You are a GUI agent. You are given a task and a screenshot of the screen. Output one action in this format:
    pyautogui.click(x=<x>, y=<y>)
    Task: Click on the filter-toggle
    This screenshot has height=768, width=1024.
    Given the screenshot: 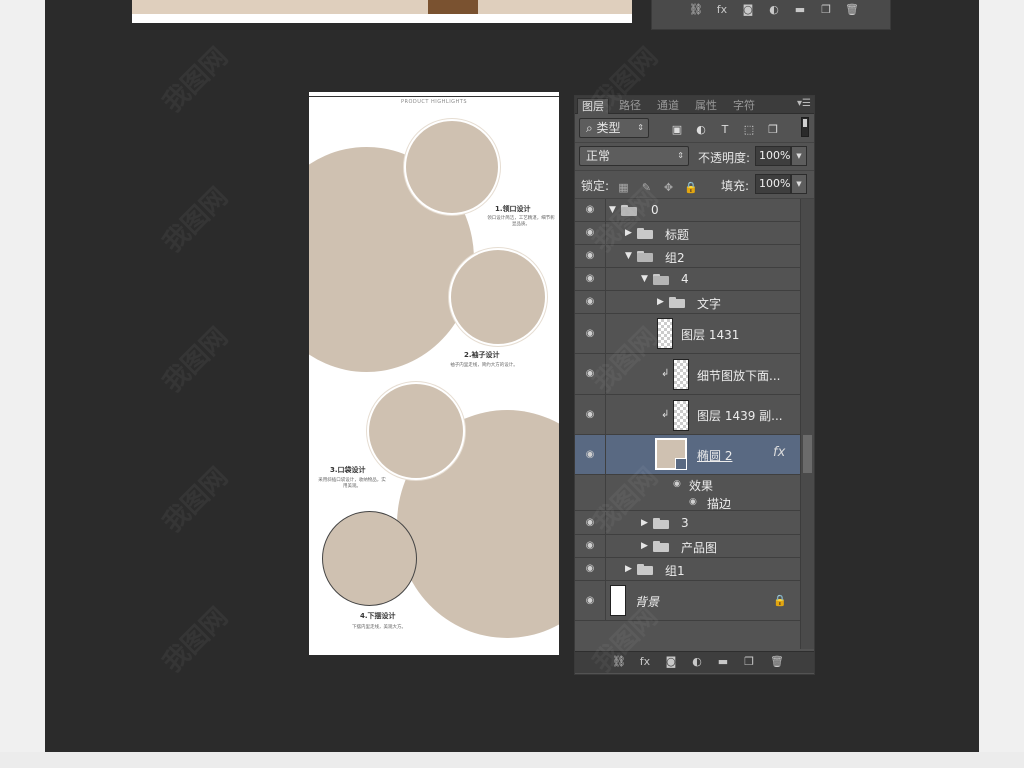 What is the action you would take?
    pyautogui.click(x=805, y=127)
    